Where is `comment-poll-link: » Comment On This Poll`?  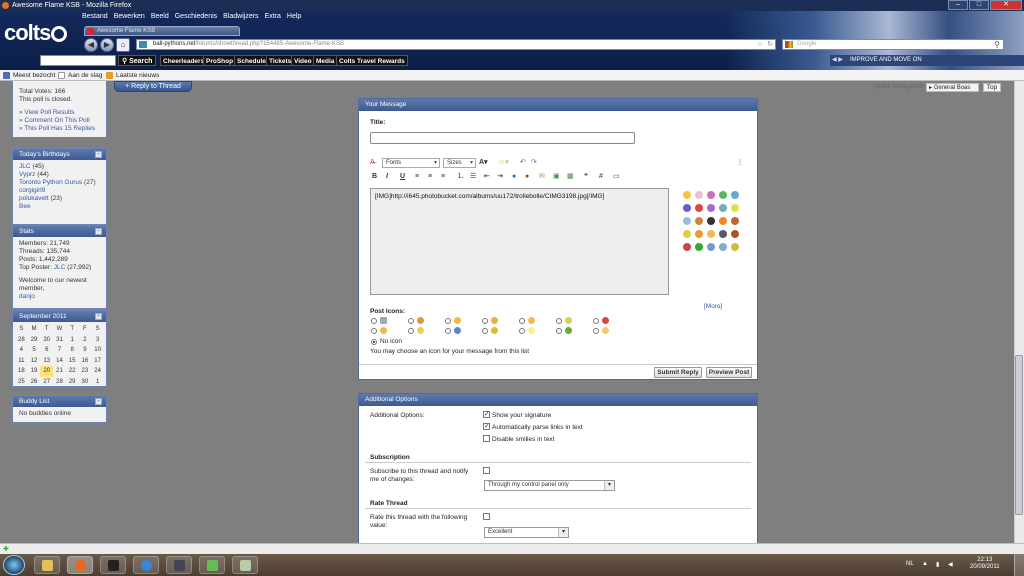 comment-poll-link: » Comment On This Poll is located at coordinates (59, 121).